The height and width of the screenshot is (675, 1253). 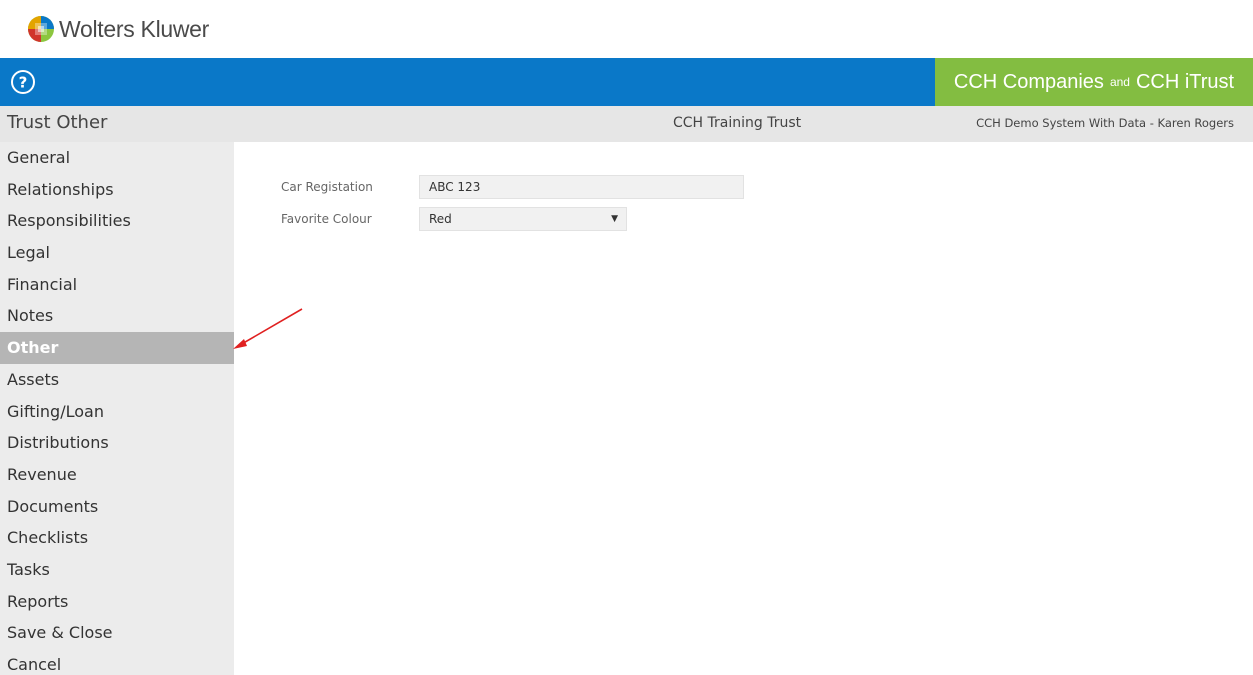 I want to click on sidebar-item-cancel: Cancel, so click(x=117, y=662).